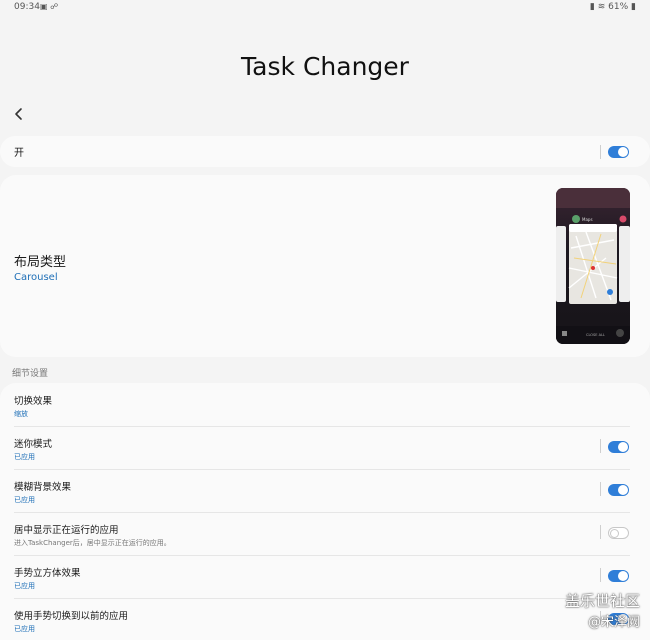 The width and height of the screenshot is (650, 640). I want to click on setting-title: 使用手势切换到以前的应用, so click(71, 616).